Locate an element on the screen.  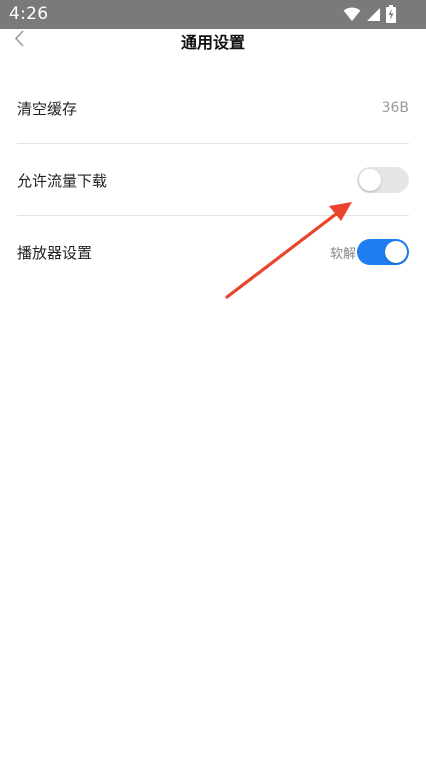
battery-charging-icon is located at coordinates (391, 14).